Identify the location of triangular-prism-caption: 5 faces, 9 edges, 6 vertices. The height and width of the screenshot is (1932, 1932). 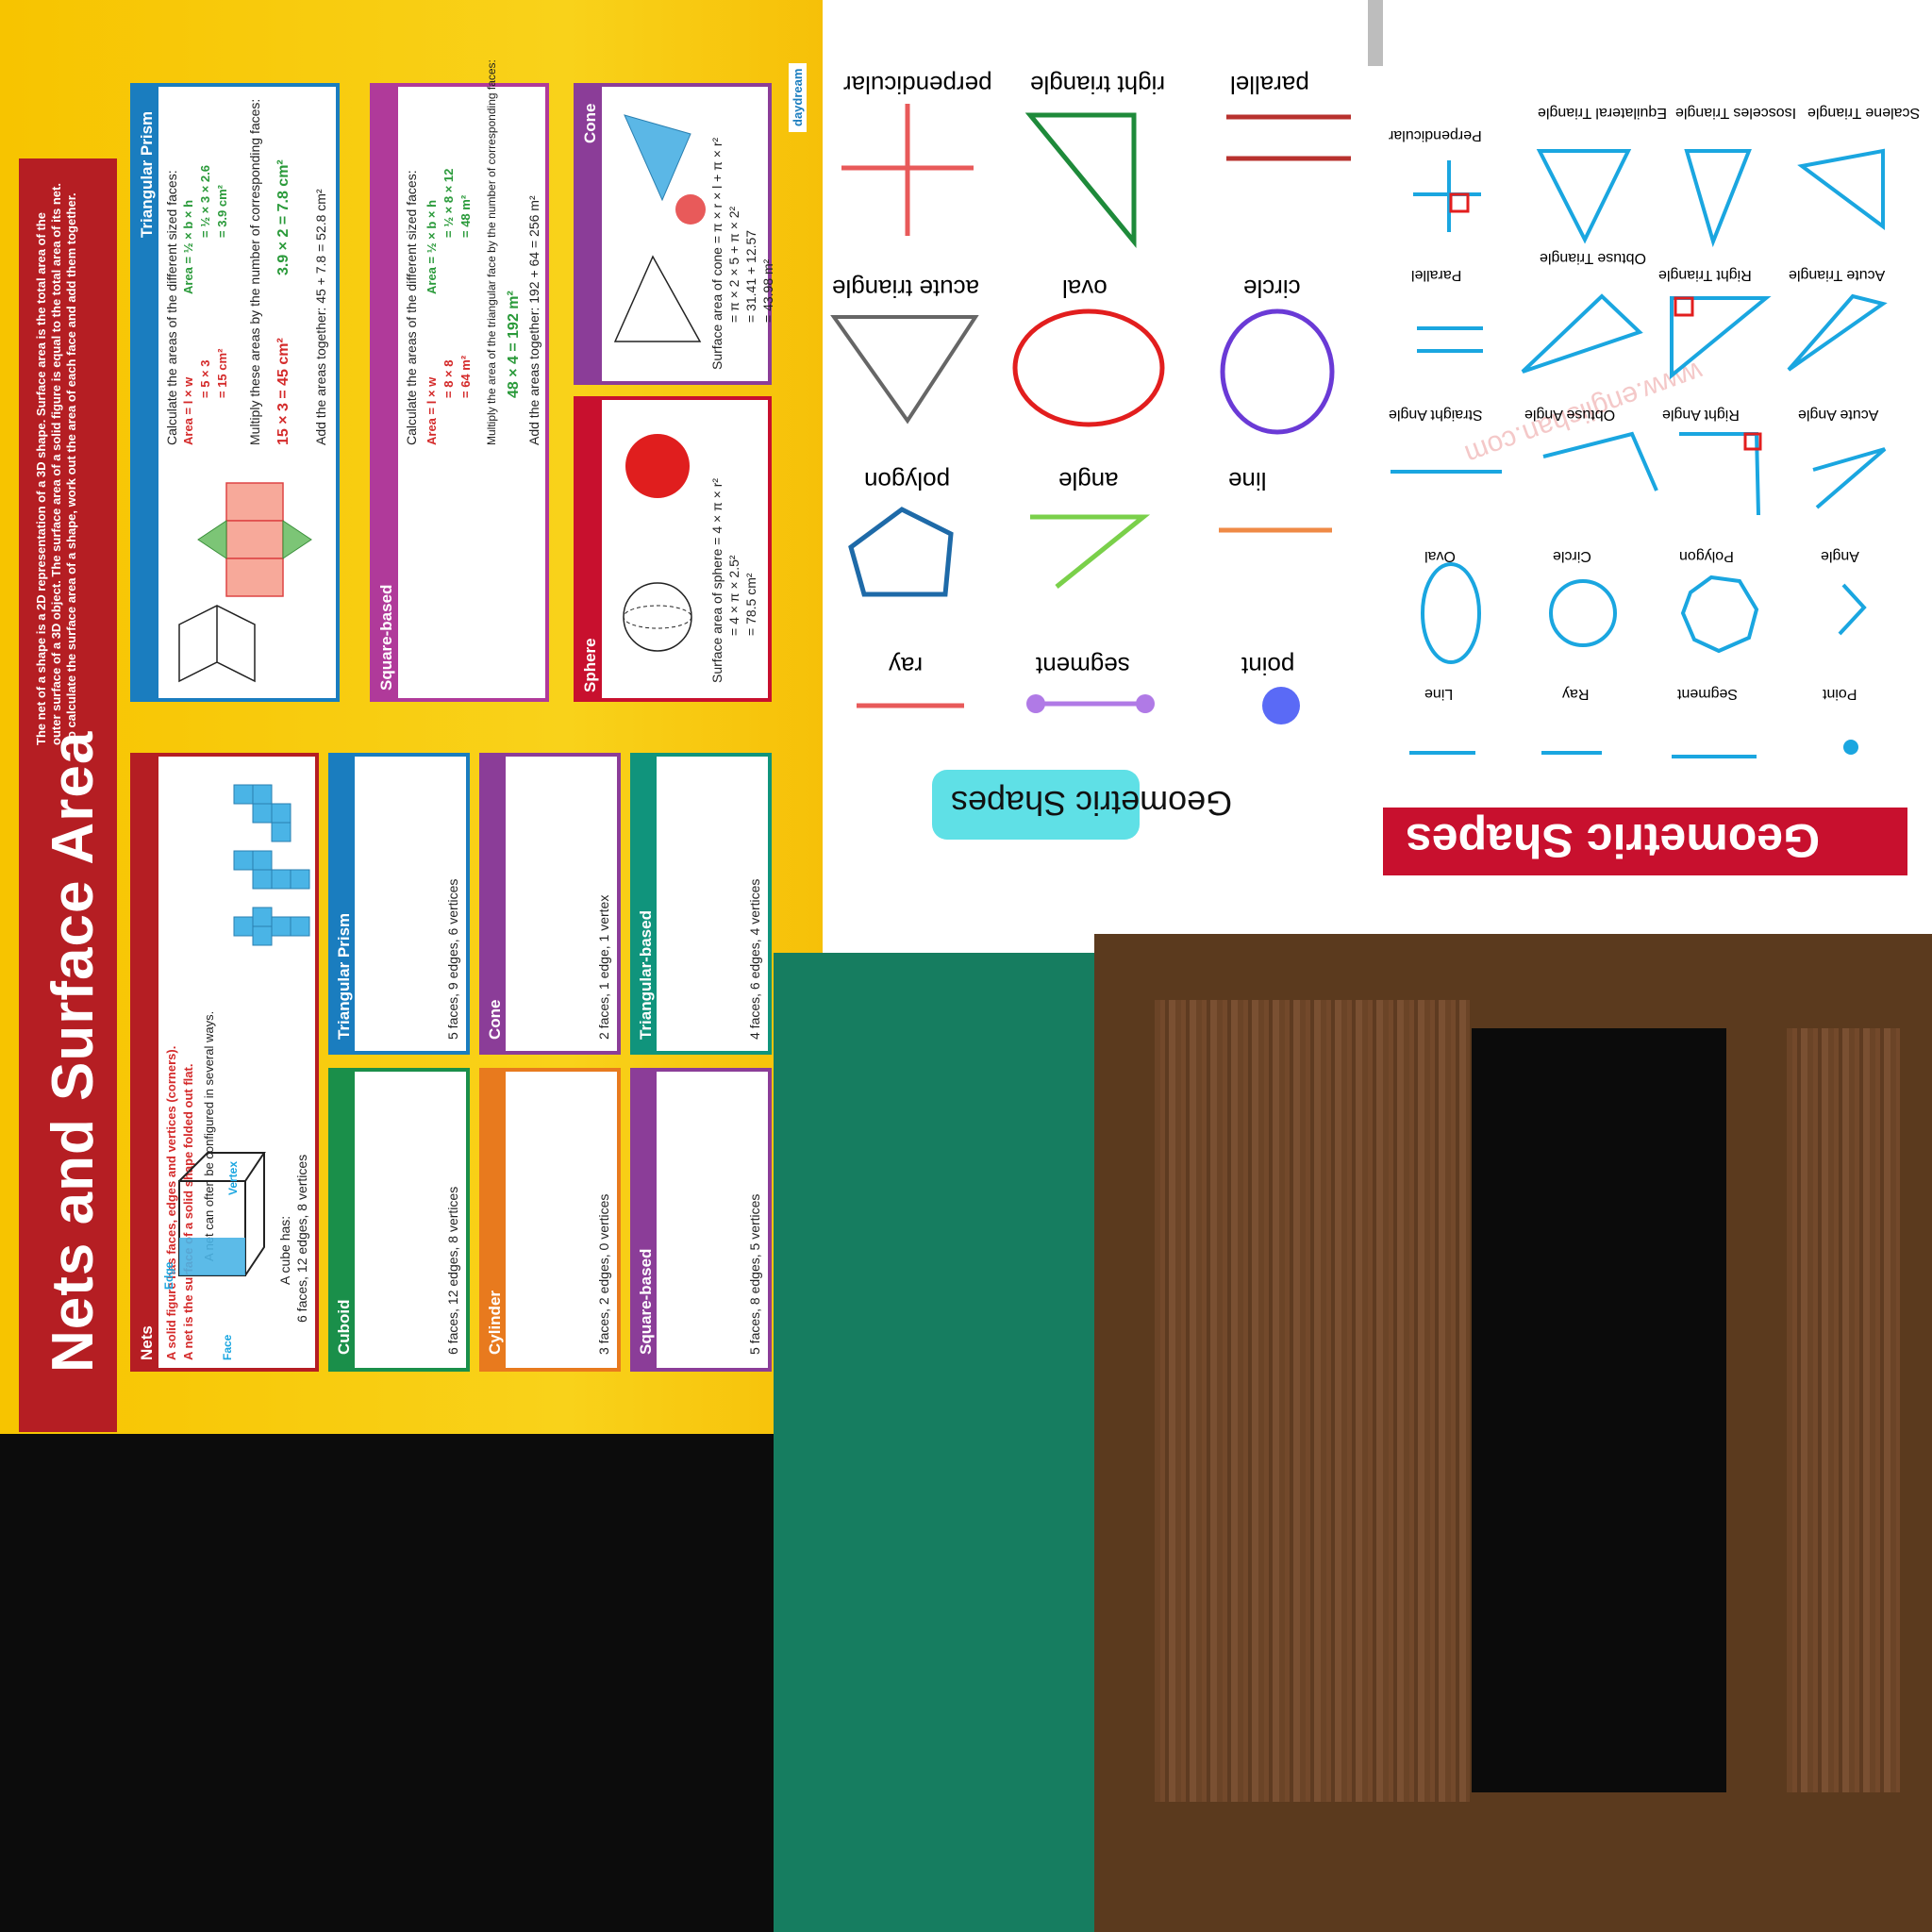
(453, 959).